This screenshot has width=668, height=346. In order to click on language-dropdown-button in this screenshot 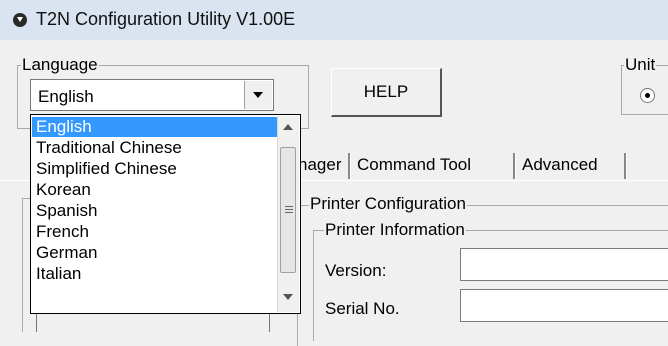, I will do `click(258, 95)`.